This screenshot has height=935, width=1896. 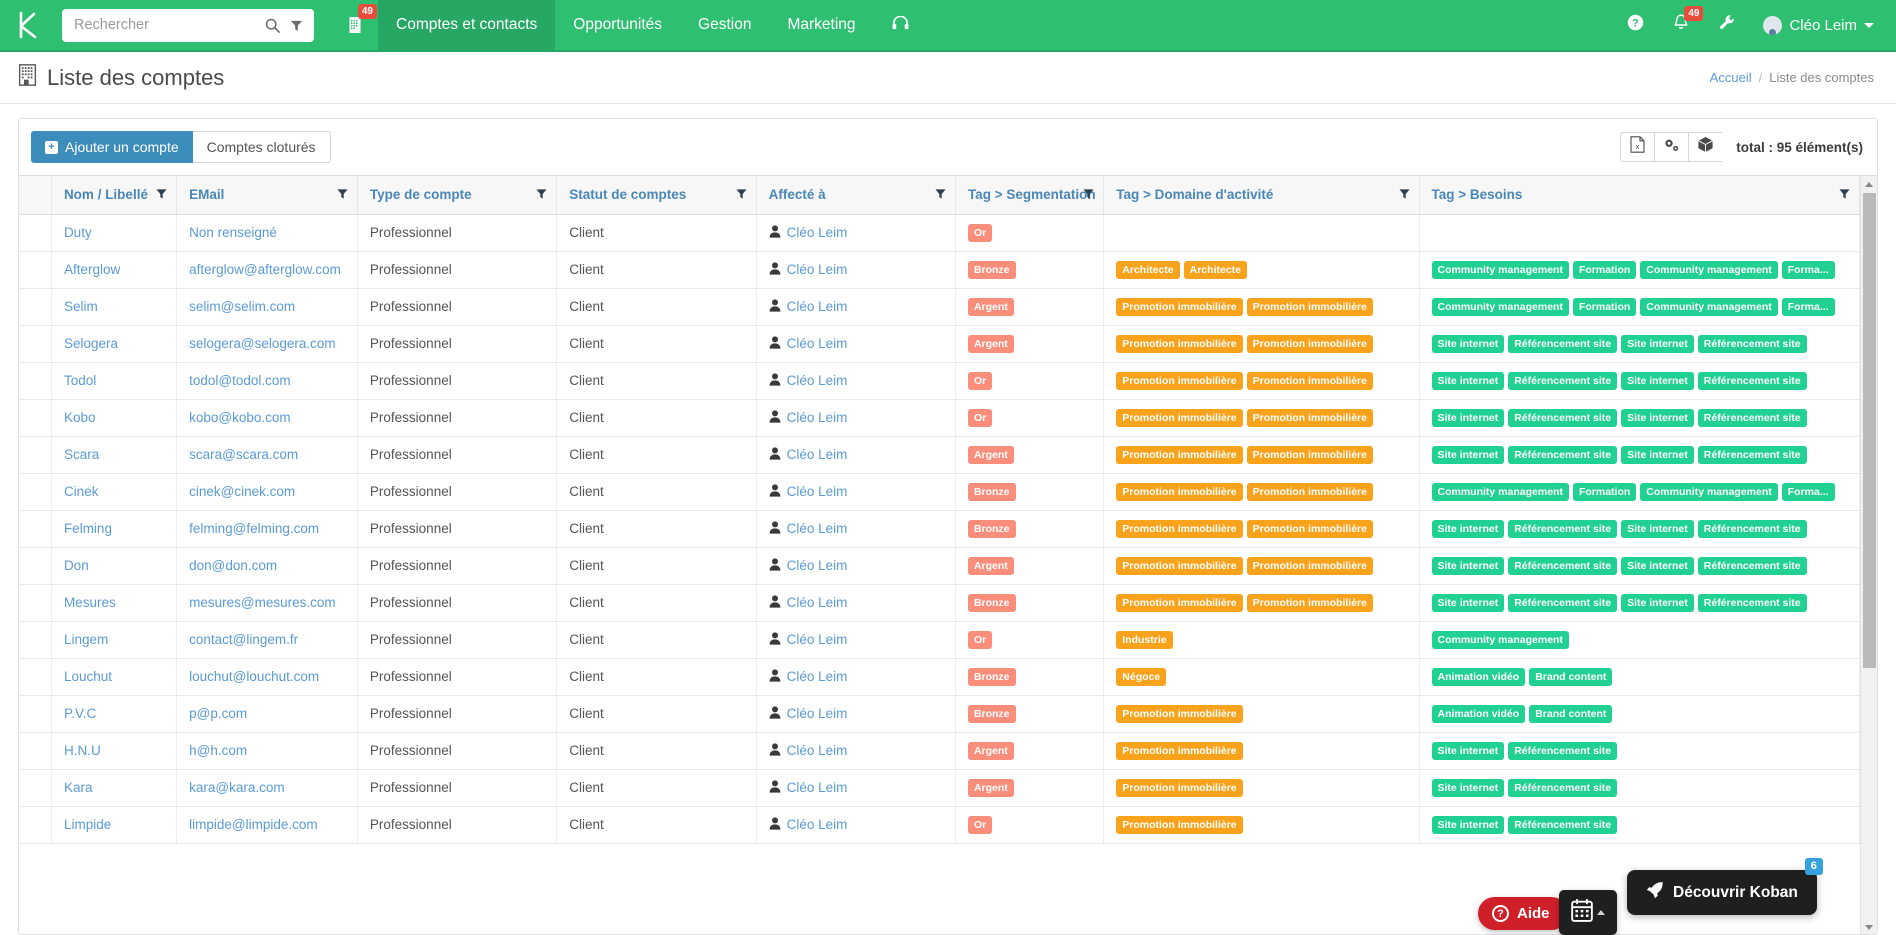 I want to click on export-excel-button: x, so click(x=1637, y=147).